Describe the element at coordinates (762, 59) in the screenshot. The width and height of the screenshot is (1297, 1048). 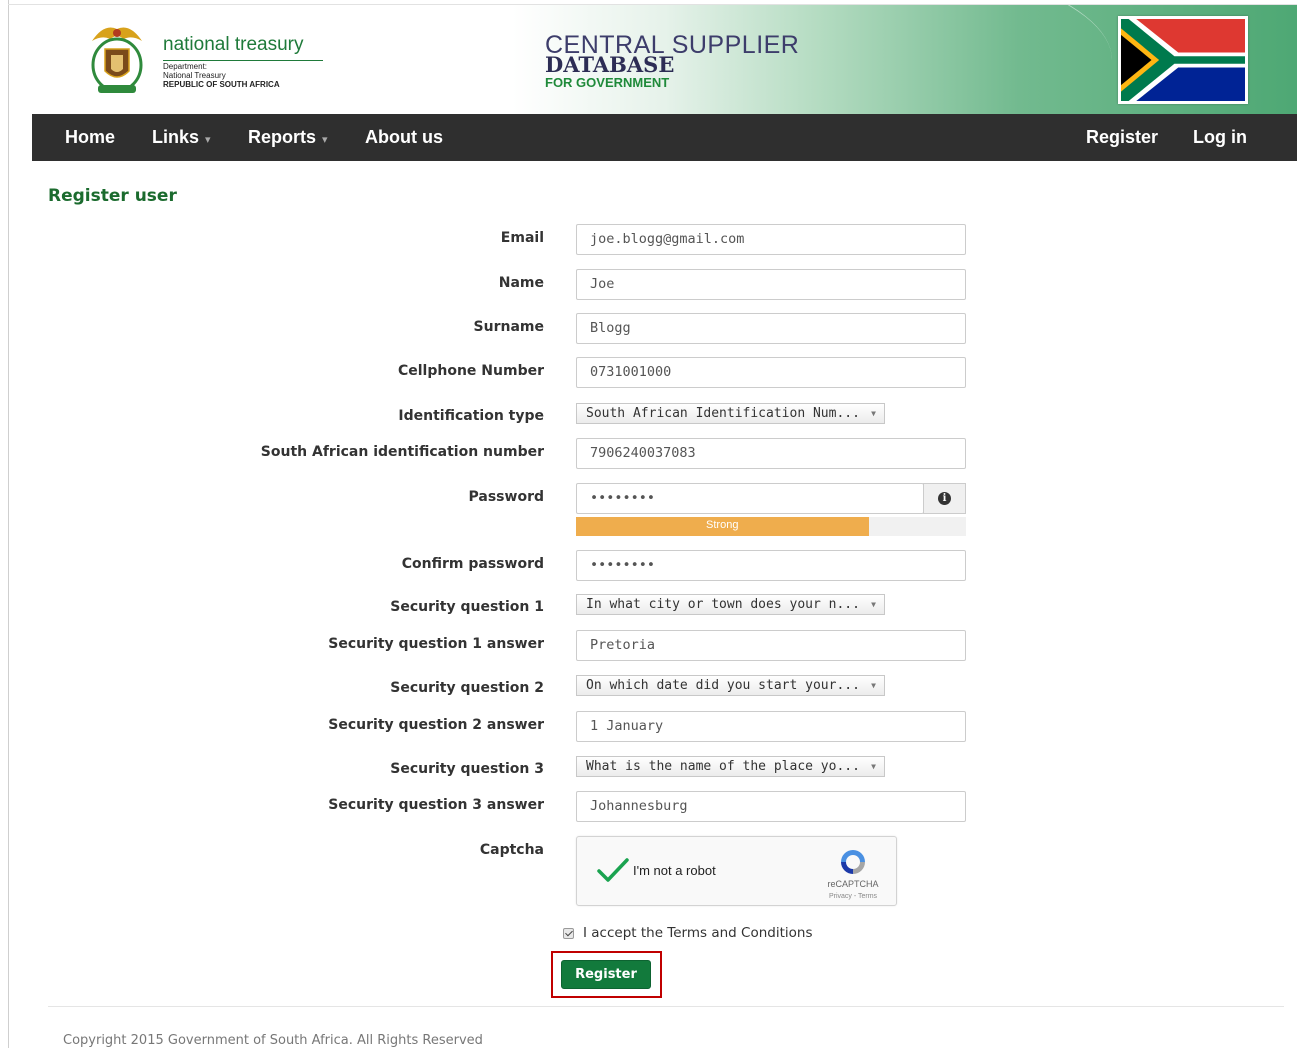
I see `header-swoosh-decoration` at that location.